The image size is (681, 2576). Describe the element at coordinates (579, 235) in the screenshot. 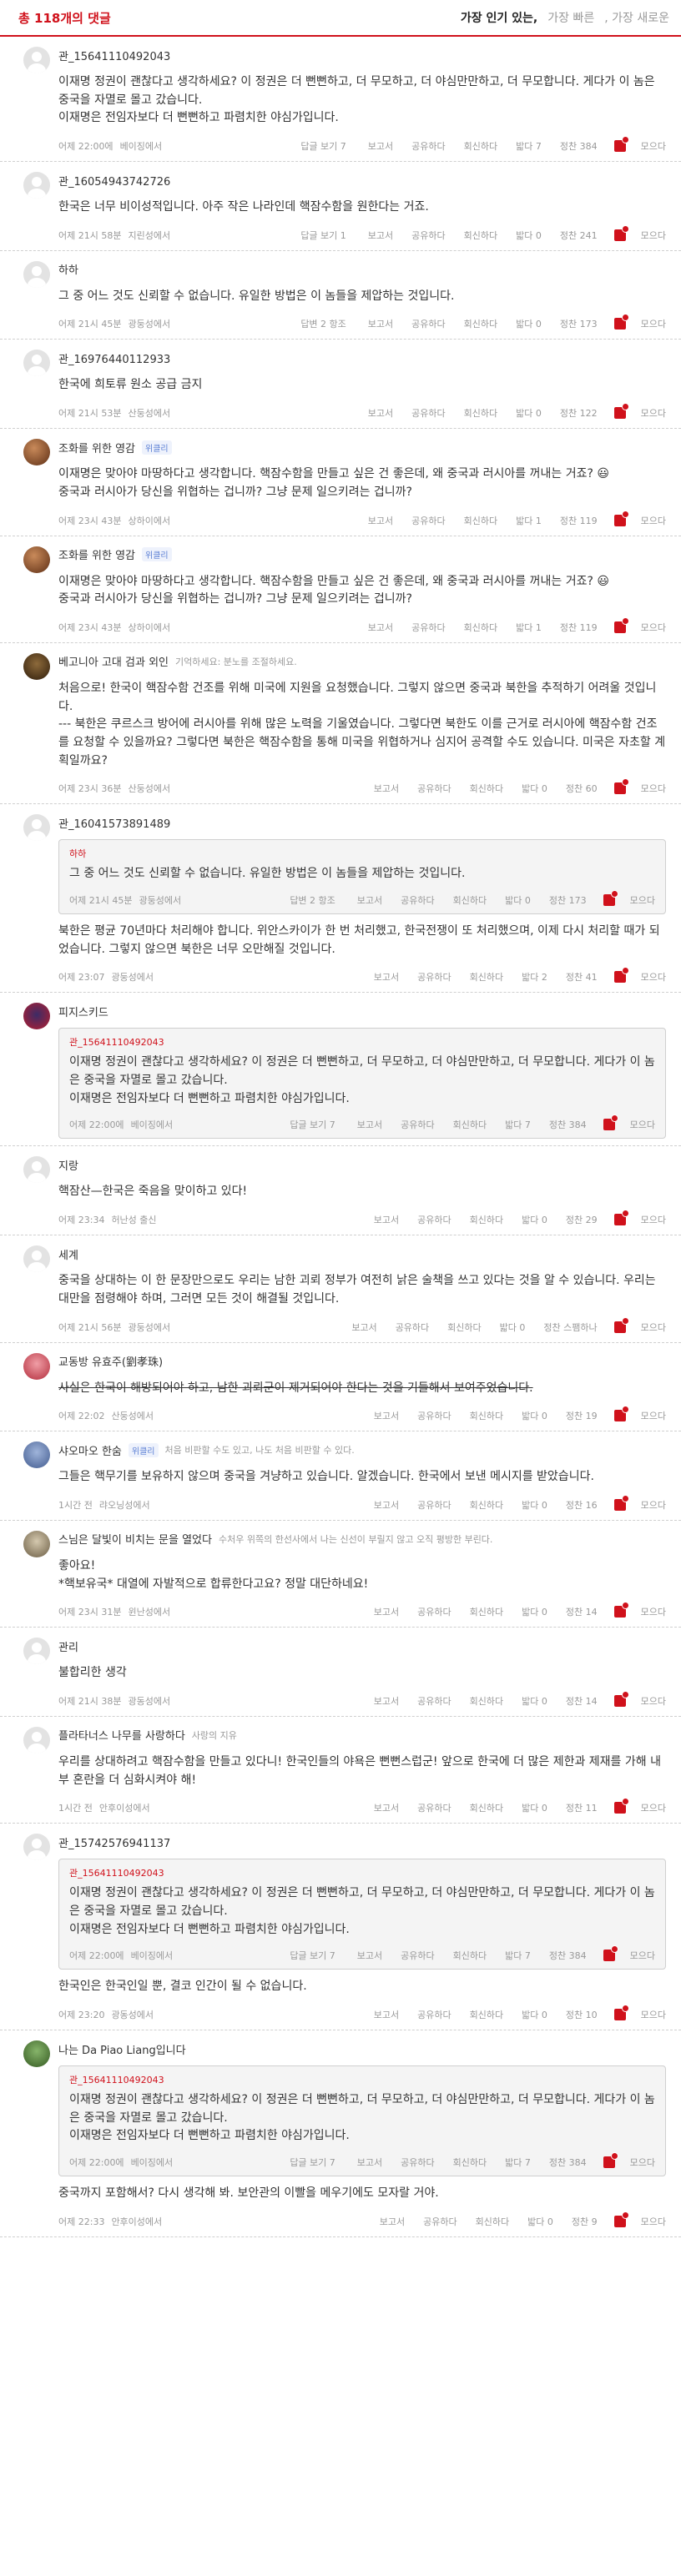

I see `upvote-button: 정찬 241` at that location.